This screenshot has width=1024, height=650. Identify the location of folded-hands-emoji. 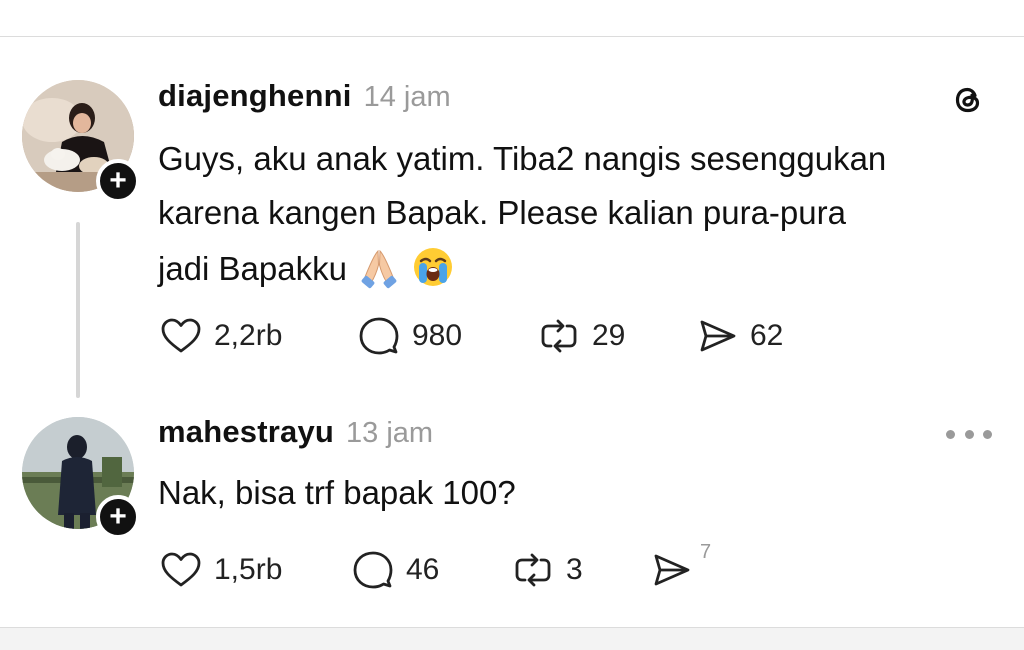
(379, 269).